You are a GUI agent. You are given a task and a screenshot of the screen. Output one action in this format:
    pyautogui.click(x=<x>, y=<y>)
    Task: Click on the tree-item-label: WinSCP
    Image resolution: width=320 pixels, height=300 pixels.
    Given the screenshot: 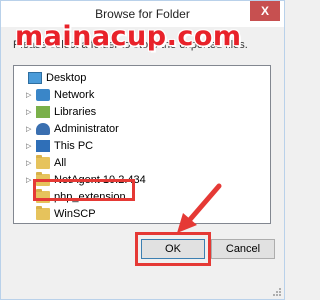 What is the action you would take?
    pyautogui.click(x=75, y=214)
    